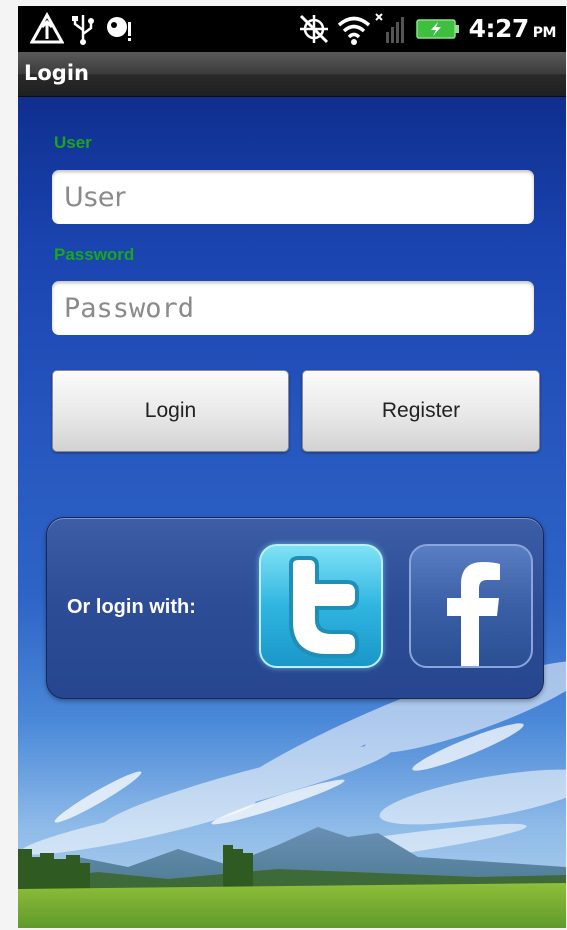 Image resolution: width=567 pixels, height=930 pixels. Describe the element at coordinates (83, 31) in the screenshot. I see `usb-icon` at that location.